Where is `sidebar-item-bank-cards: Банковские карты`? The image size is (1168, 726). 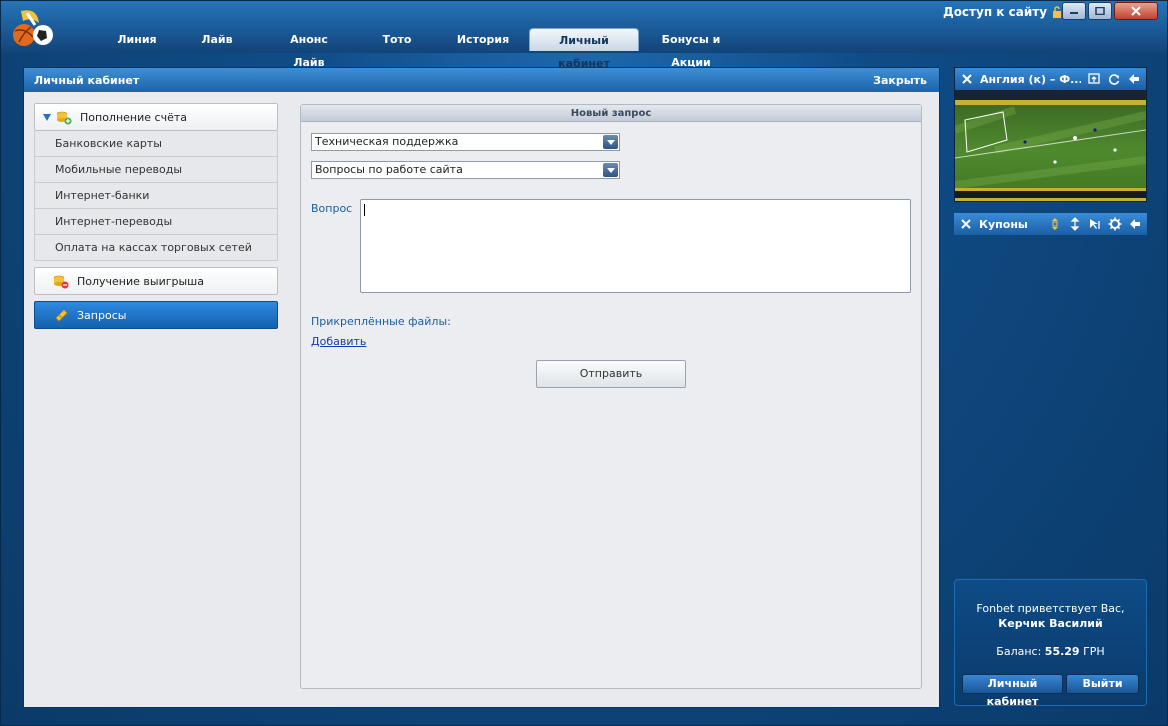
sidebar-item-bank-cards: Банковские карты is located at coordinates (156, 144).